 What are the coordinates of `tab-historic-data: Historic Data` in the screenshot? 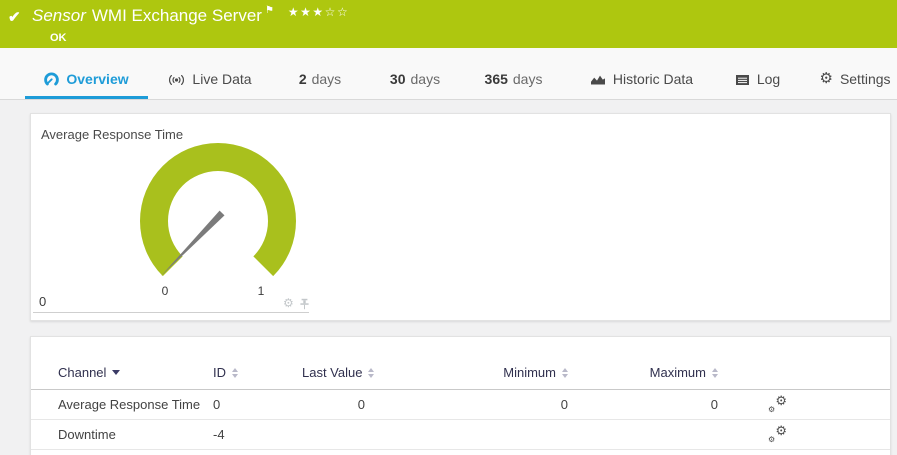 It's located at (641, 73).